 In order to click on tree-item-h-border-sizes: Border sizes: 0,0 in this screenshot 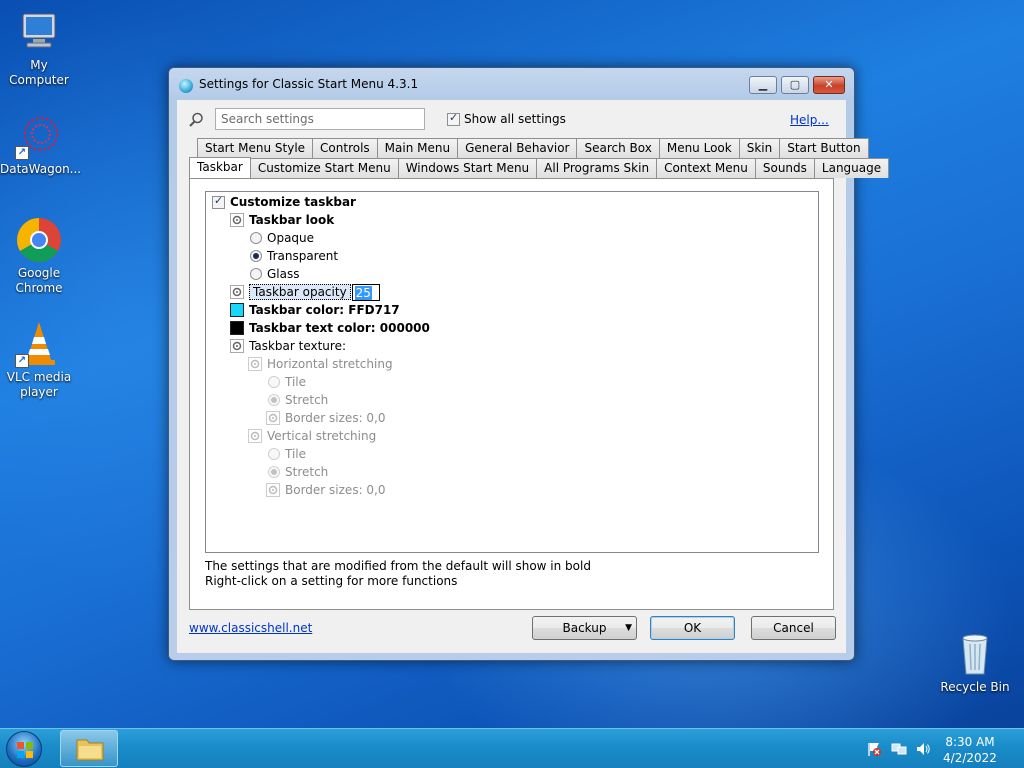, I will do `click(326, 418)`.